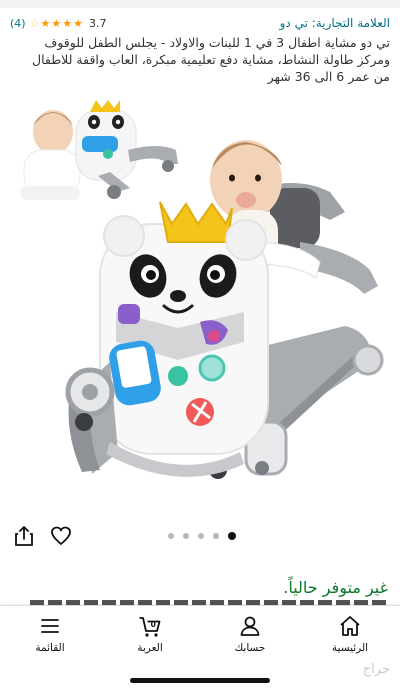 This screenshot has height=689, width=400. I want to click on star-rating: ☆ ★ ★ ★ ★, so click(56, 23).